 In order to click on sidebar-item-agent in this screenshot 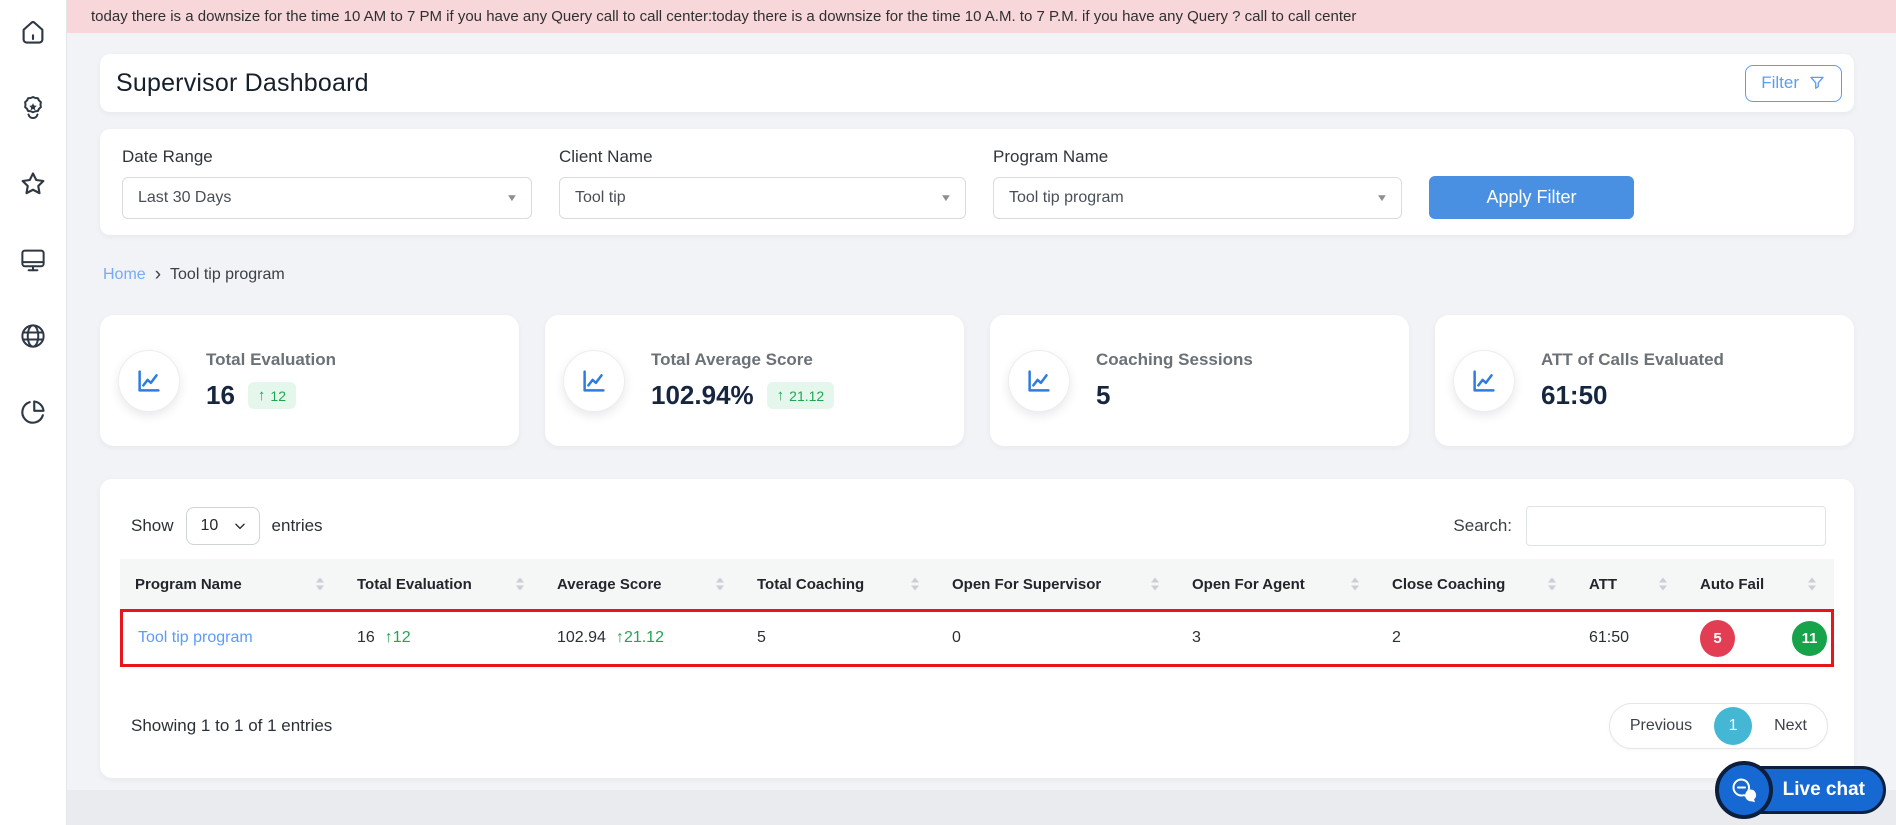, I will do `click(33, 108)`.